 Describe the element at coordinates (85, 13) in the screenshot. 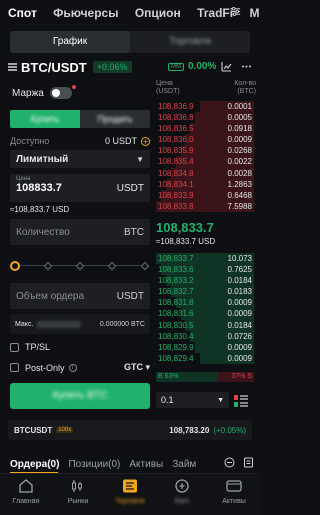

I see `tab-futures: Фьючерсы` at that location.